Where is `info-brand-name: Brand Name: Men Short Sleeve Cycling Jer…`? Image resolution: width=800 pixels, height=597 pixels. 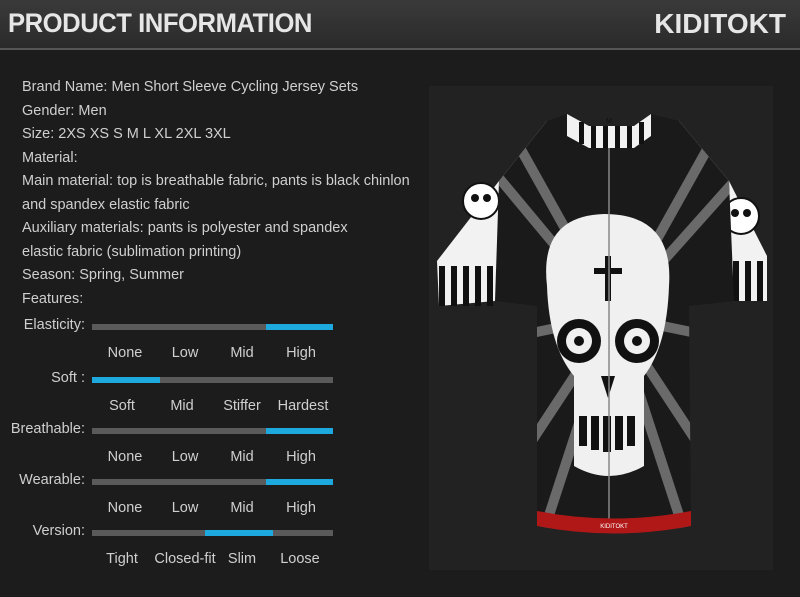 info-brand-name: Brand Name: Men Short Sleeve Cycling Jer… is located at coordinates (190, 87).